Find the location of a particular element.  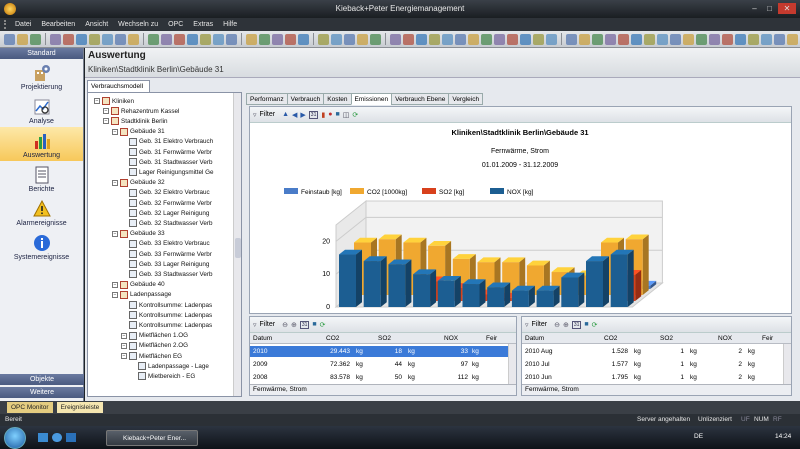

tree-node: Geb. 32 Fernwärme Verbr is located at coordinates (166, 203).